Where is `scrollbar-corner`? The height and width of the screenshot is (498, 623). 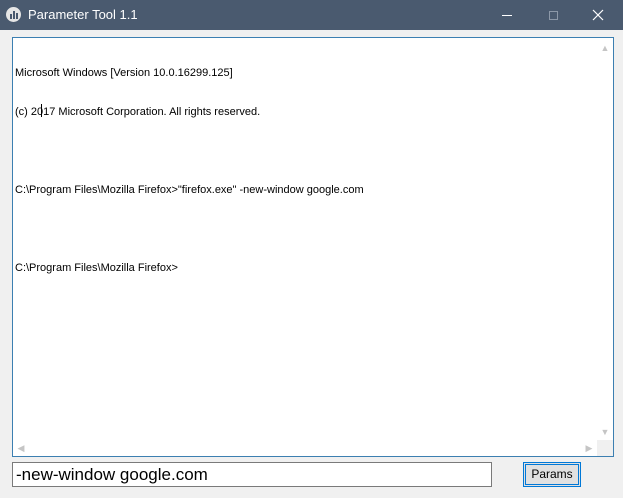
scrollbar-corner is located at coordinates (605, 448).